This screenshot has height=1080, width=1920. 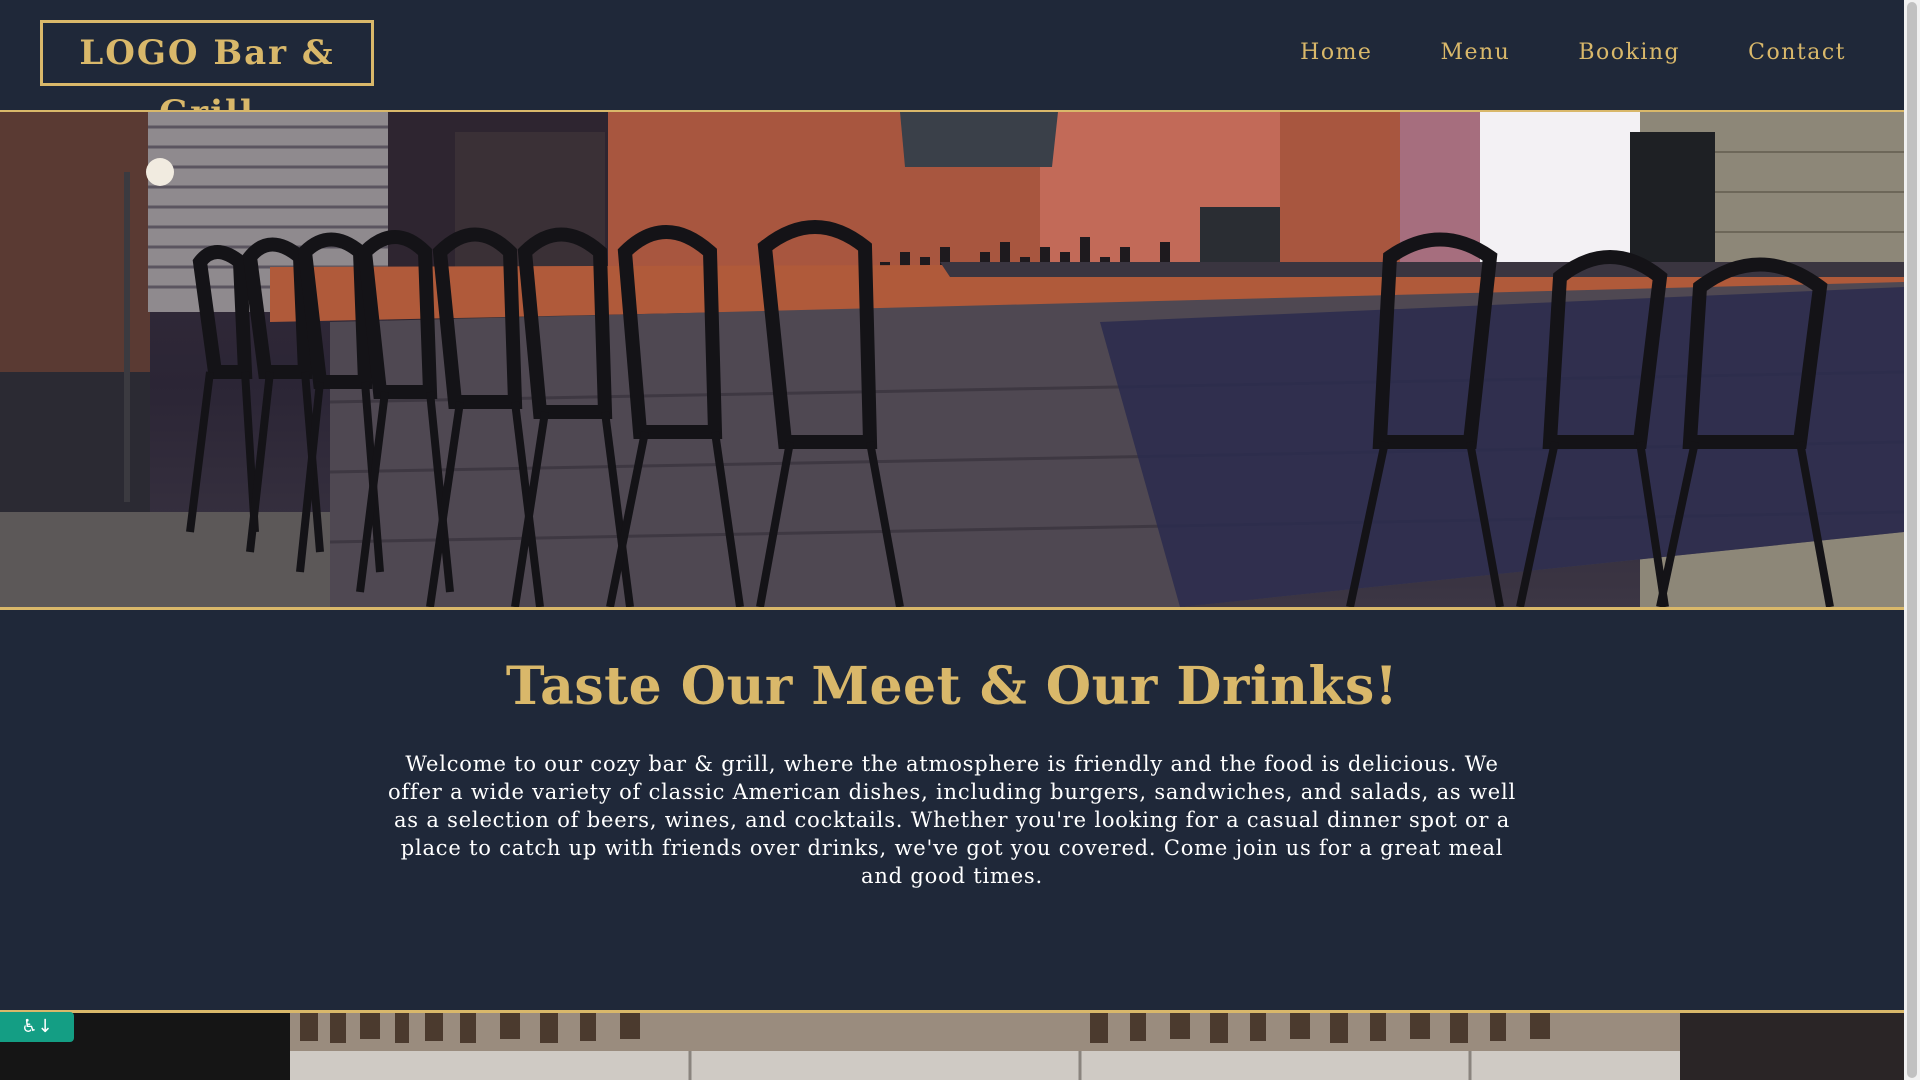 I want to click on nav-menu: Menu, so click(x=1475, y=52).